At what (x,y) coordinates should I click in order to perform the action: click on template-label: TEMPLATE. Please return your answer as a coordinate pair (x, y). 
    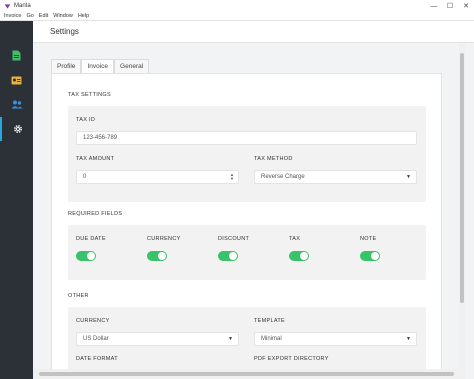
    Looking at the image, I should click on (270, 321).